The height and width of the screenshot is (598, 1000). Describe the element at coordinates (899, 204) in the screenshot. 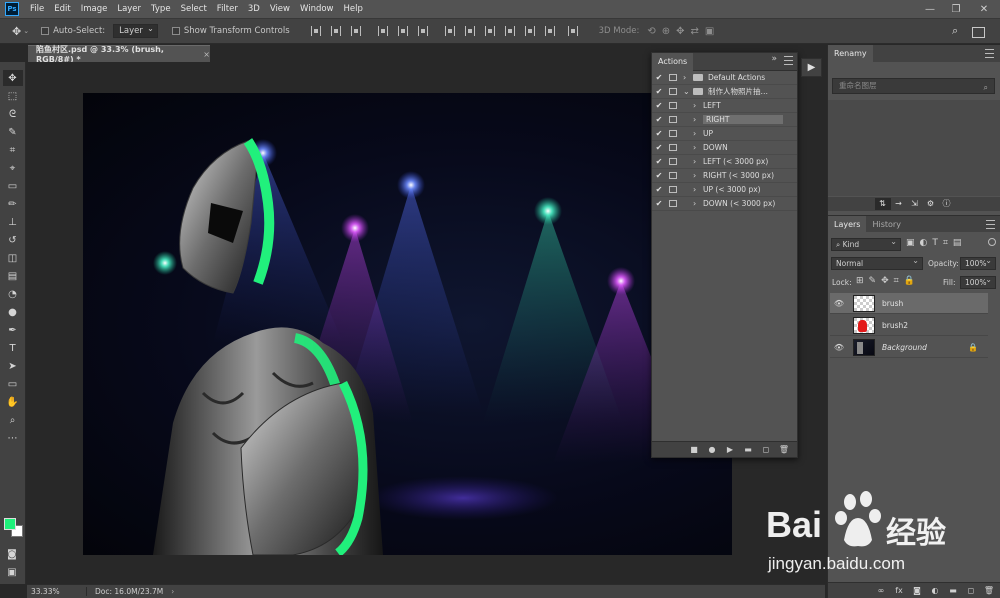

I see `arrow-right-icon: →` at that location.